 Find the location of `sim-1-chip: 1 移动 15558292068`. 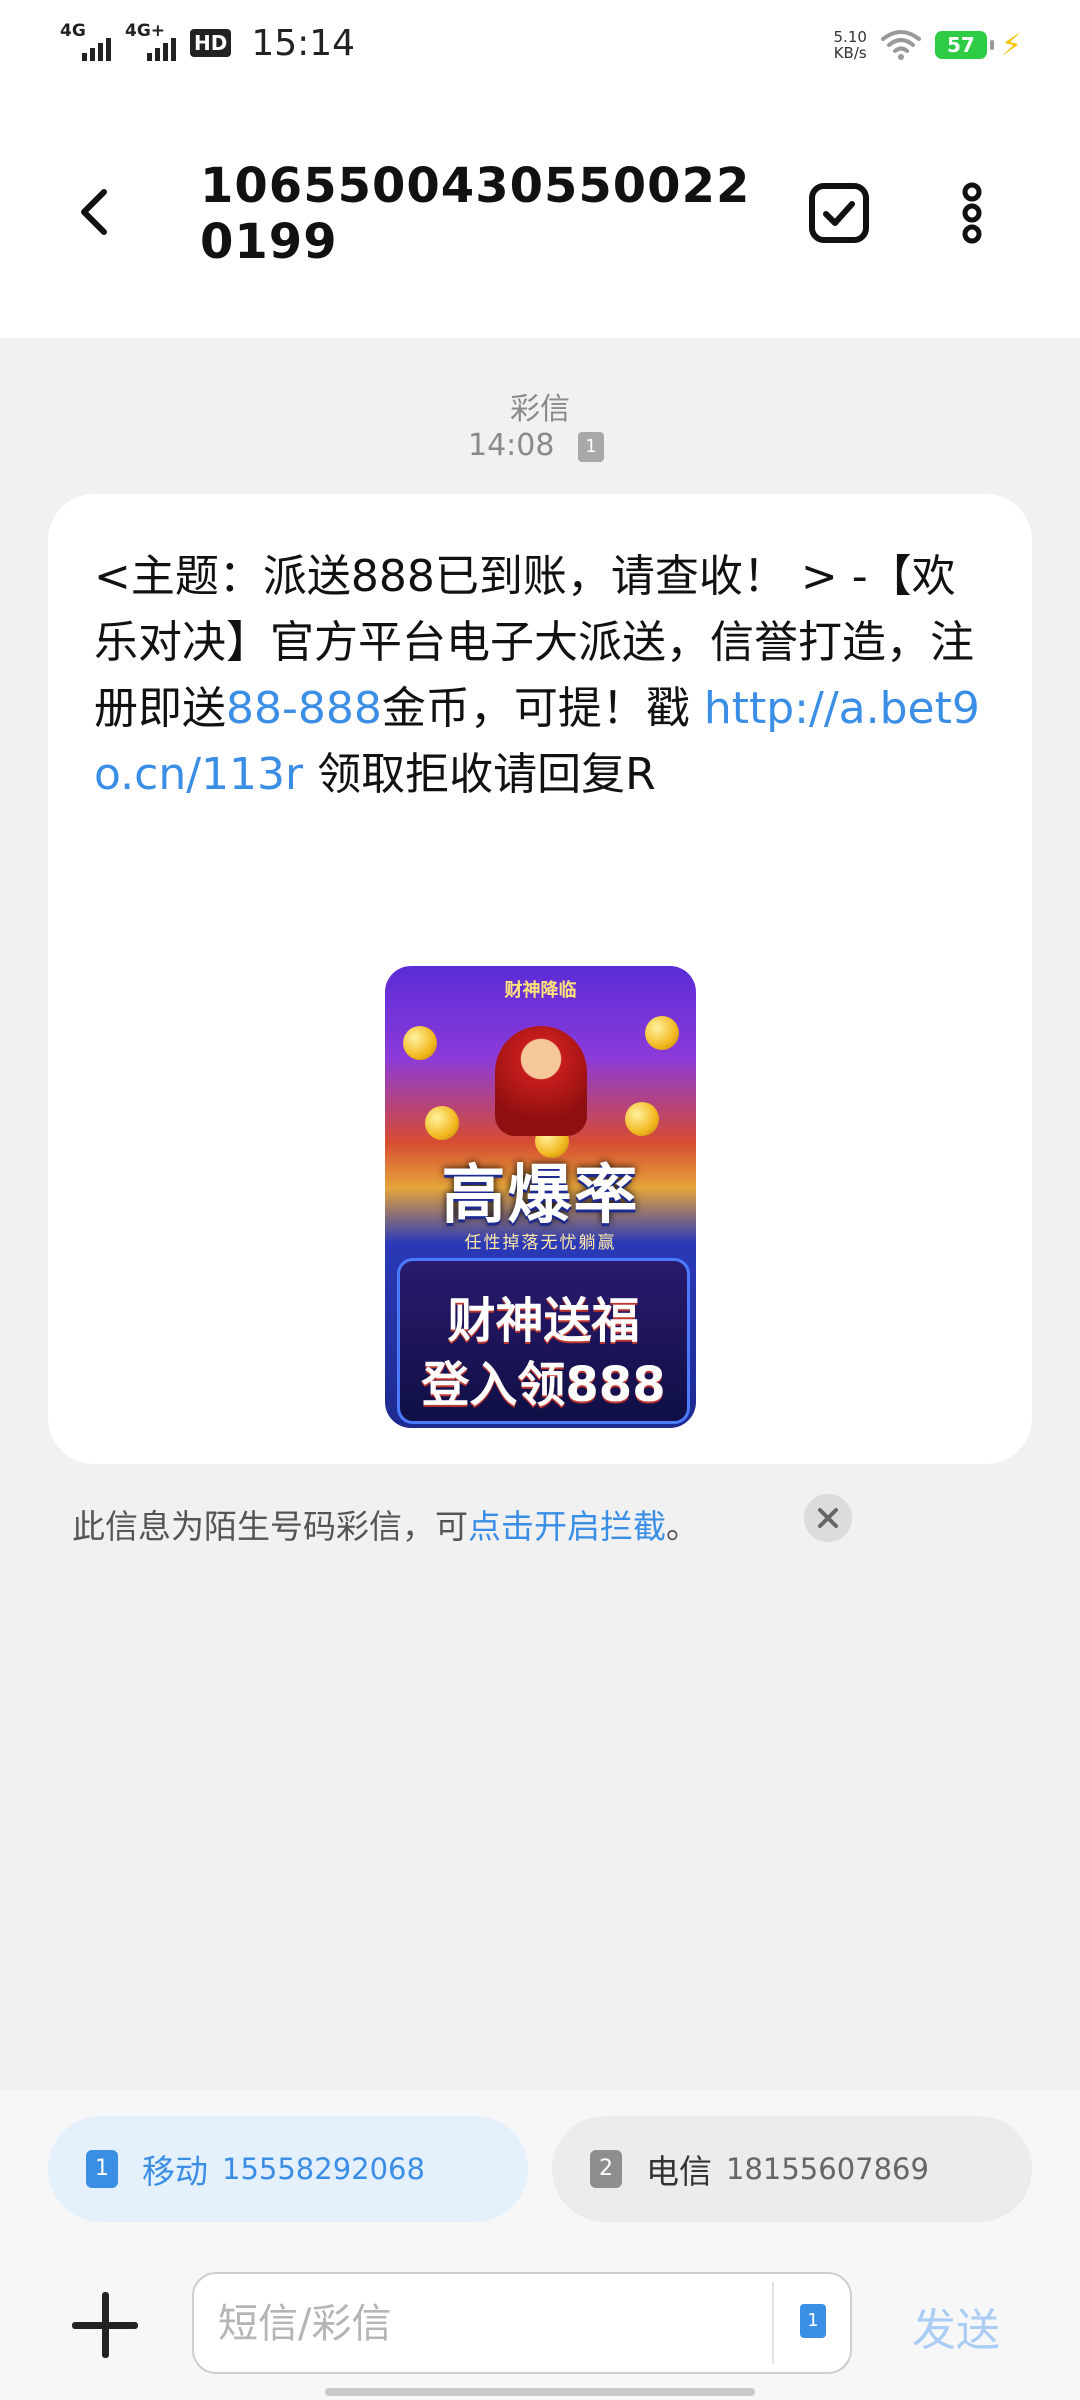

sim-1-chip: 1 移动 15558292068 is located at coordinates (288, 2169).